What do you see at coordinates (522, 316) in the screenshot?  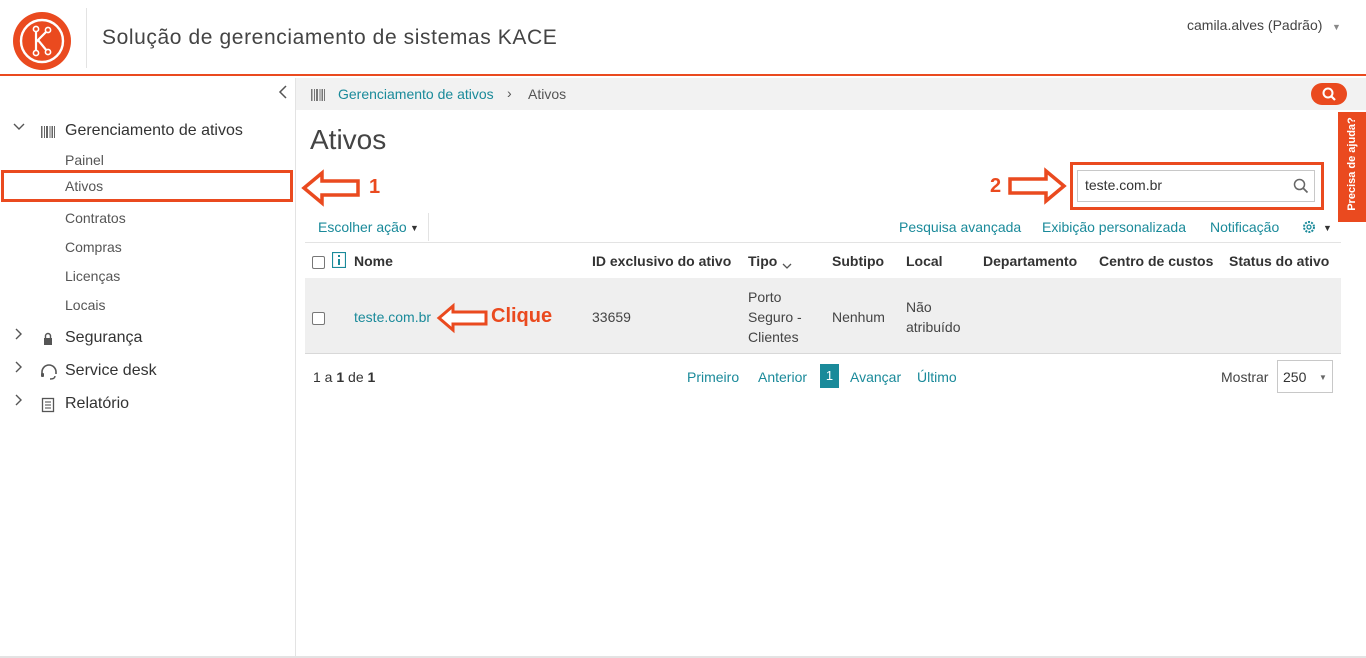 I see `click-instruction-label: Clique` at bounding box center [522, 316].